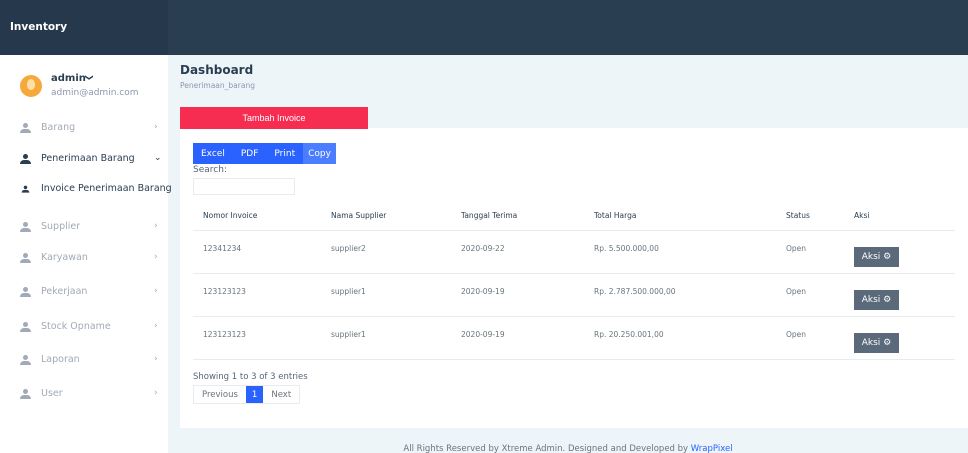 The width and height of the screenshot is (968, 453). I want to click on sidebar-item-supplier: Supplier ›, so click(84, 229).